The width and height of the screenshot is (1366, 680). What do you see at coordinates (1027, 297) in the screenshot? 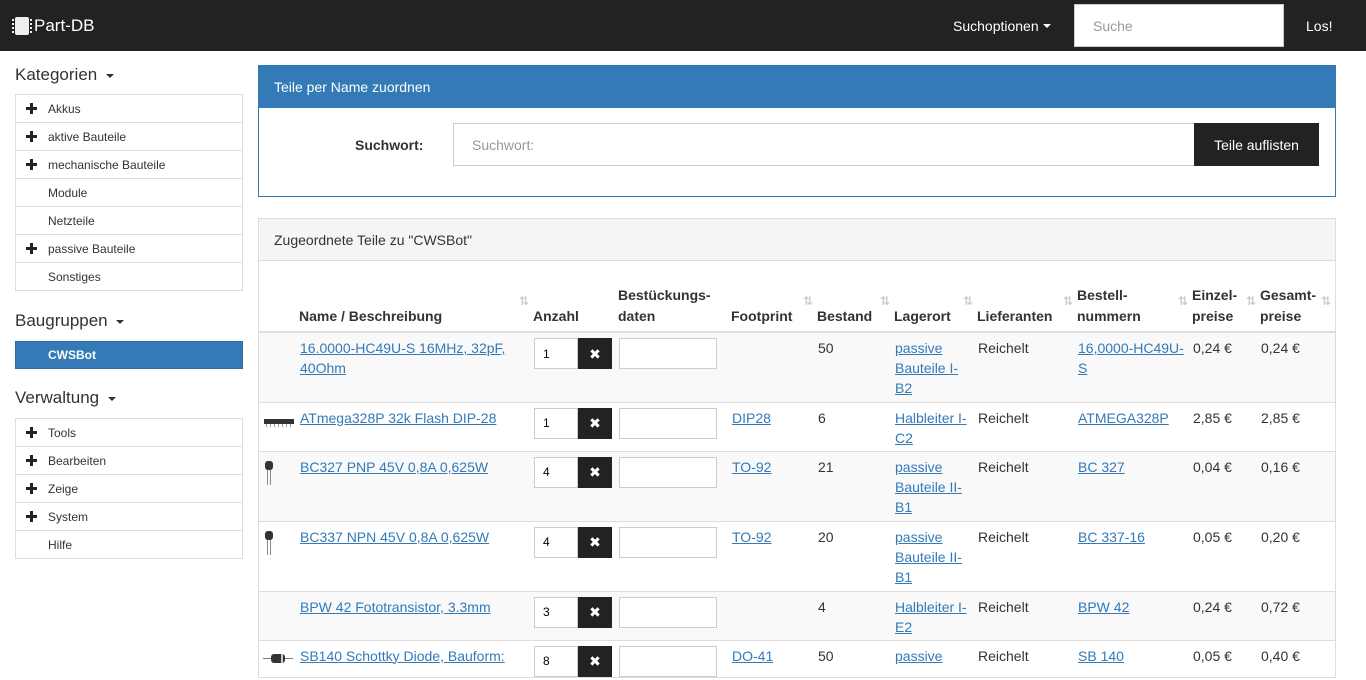
I see `col-suppliers: Lieferanten ⇅` at bounding box center [1027, 297].